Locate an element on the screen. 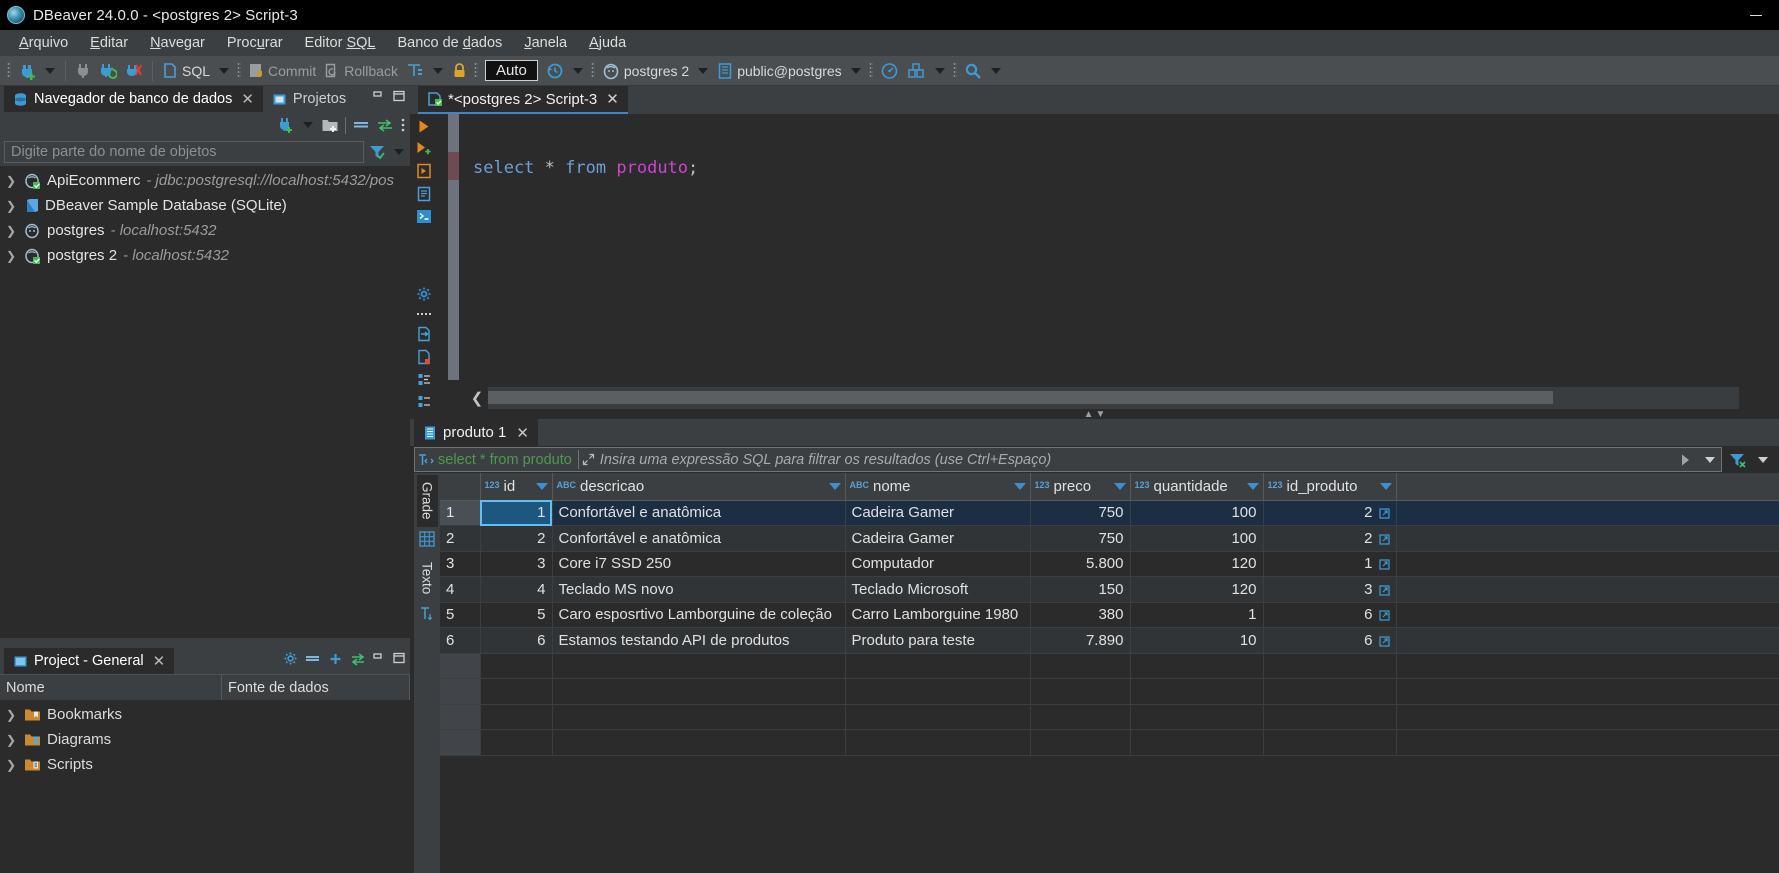 This screenshot has height=873, width=1779. tab-script-3: *<postgres 2> Script-3 ✕ is located at coordinates (523, 100).